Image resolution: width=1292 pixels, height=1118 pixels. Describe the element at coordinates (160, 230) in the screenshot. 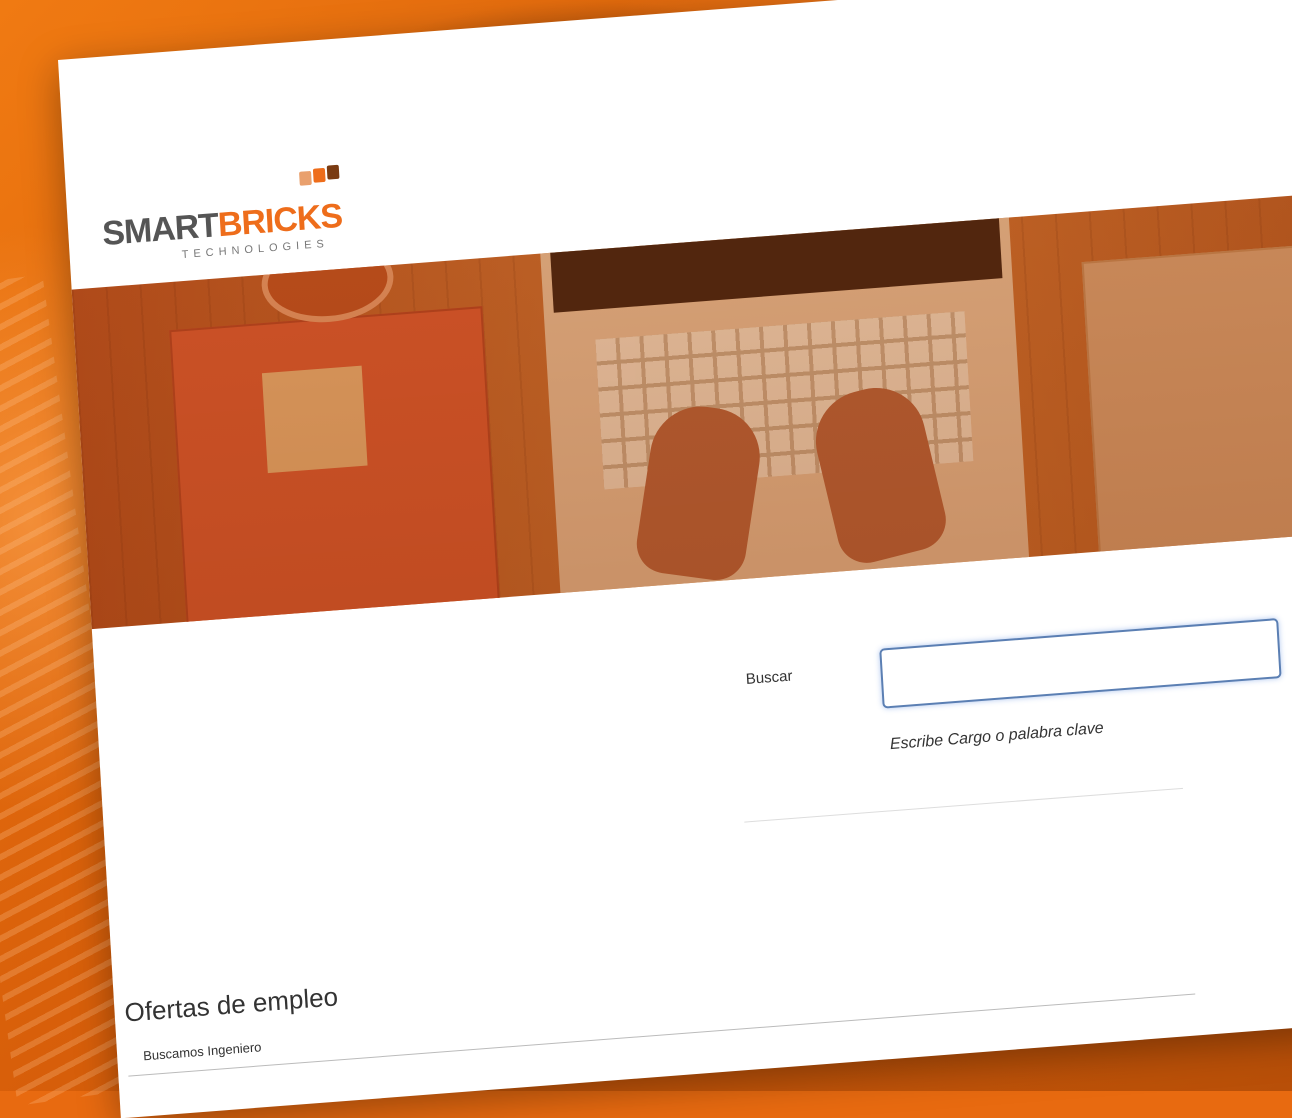

I see `logo-smart-text: SMART` at that location.